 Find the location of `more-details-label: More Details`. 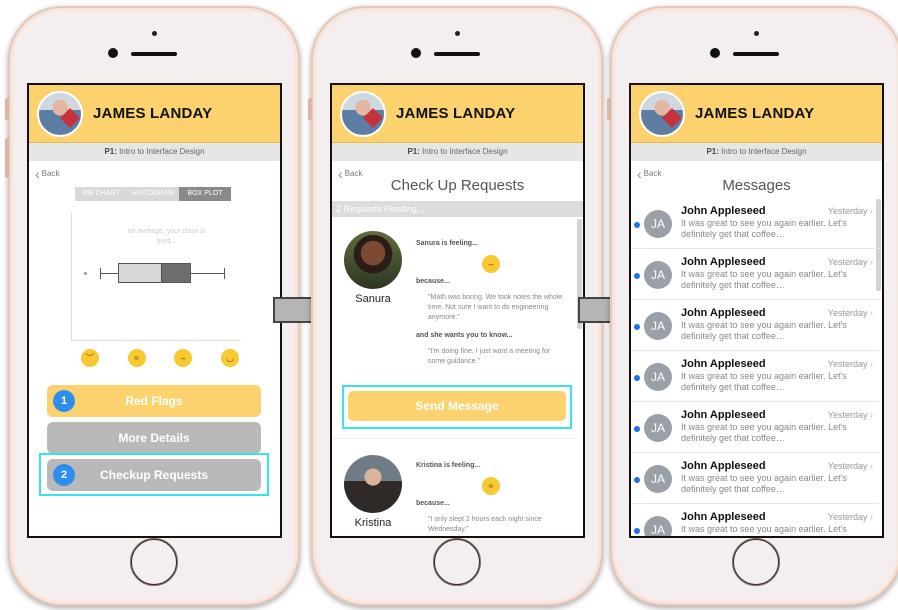

more-details-label: More Details is located at coordinates (154, 438).